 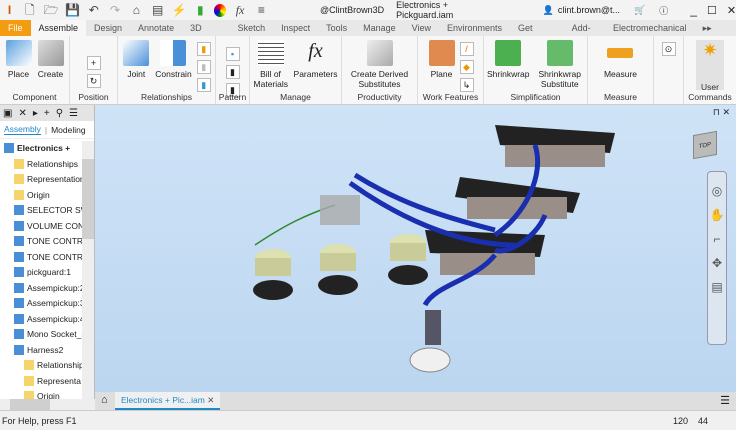 What do you see at coordinates (136, 10) in the screenshot?
I see `home-icon: ⌂` at bounding box center [136, 10].